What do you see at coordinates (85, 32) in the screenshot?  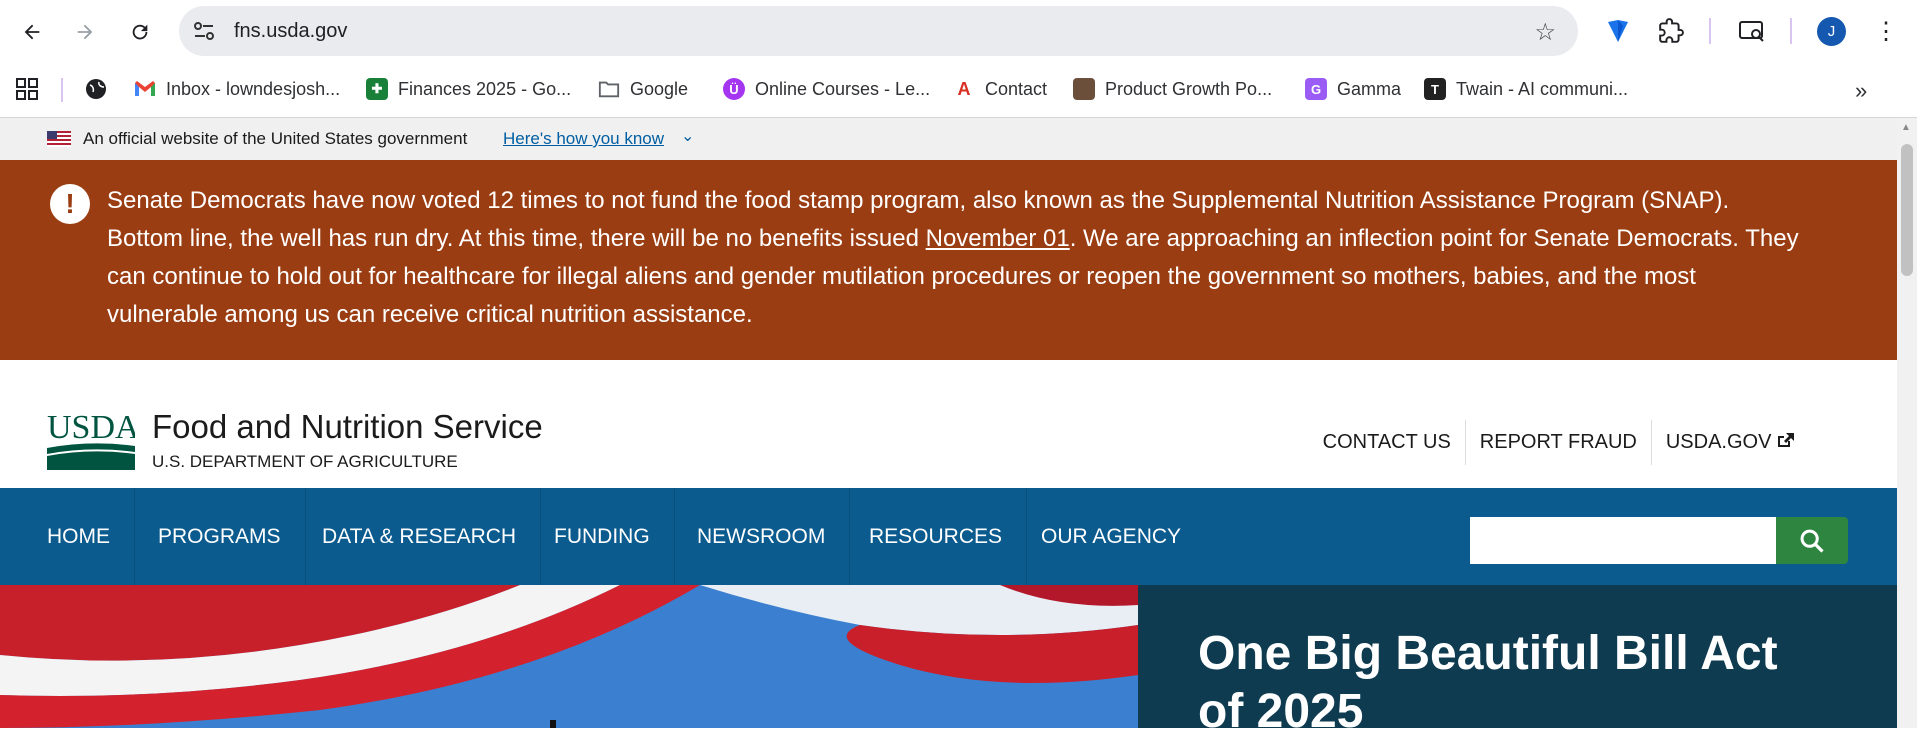 I see `forward-arrow-icon` at bounding box center [85, 32].